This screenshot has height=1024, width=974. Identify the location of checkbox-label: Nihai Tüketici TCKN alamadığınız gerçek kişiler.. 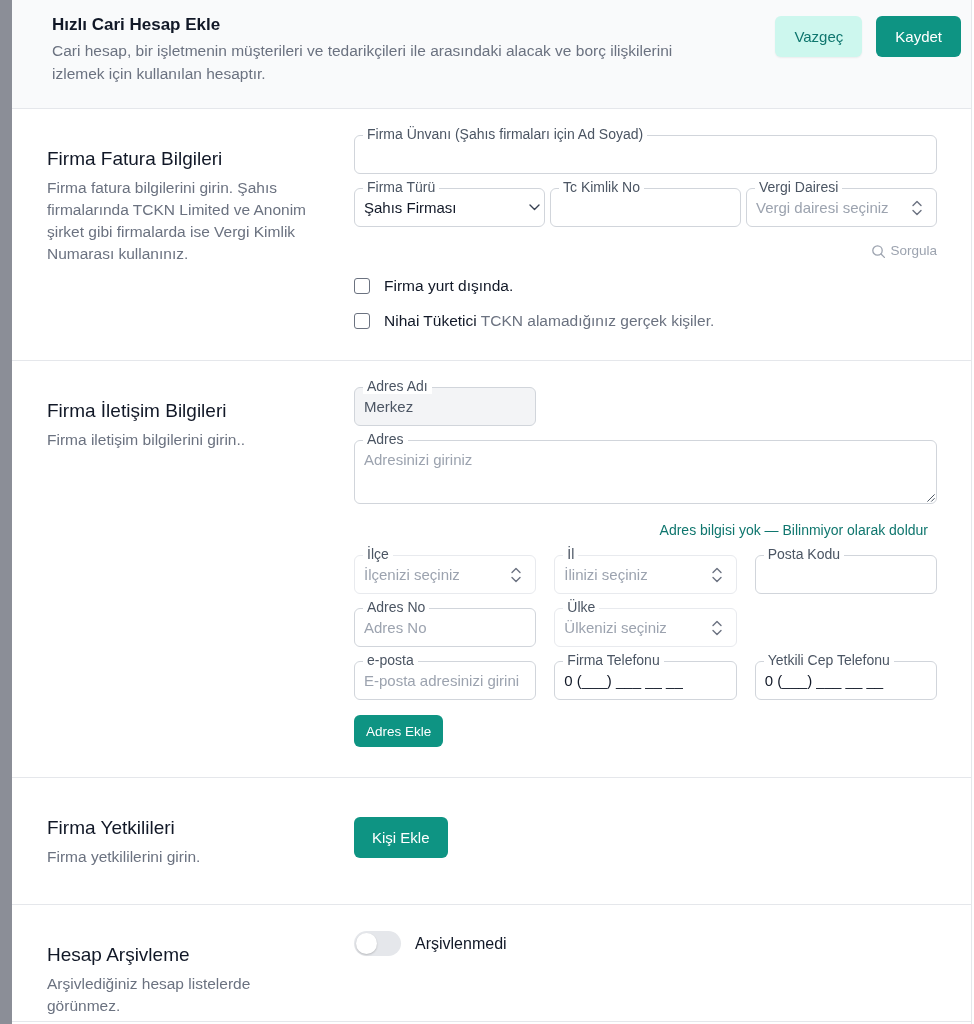
(549, 321).